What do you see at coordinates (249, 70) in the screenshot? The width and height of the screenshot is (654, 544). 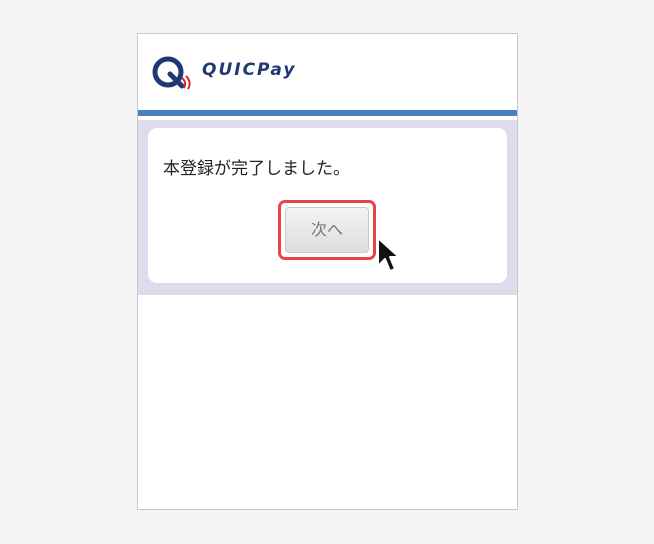 I see `logo-wordmark: QUICPay` at bounding box center [249, 70].